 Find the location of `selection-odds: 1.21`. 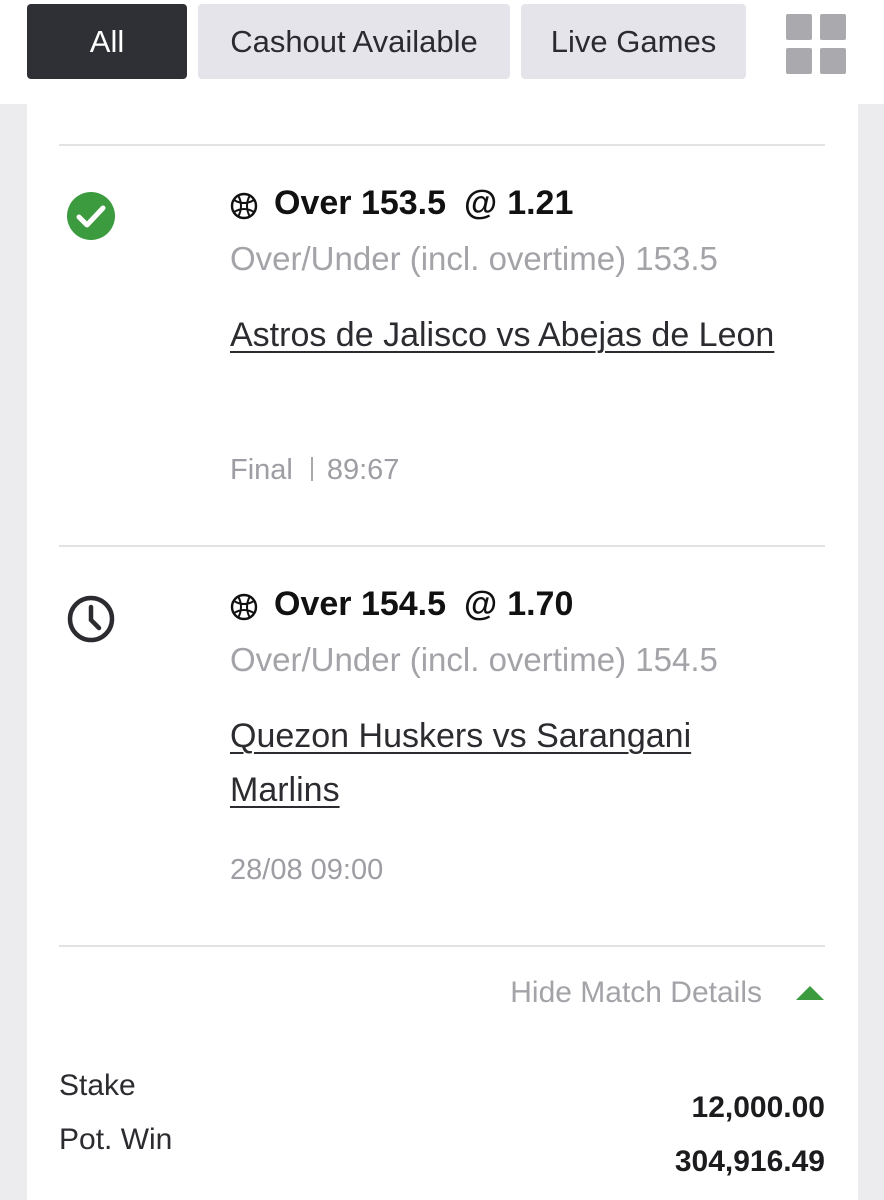

selection-odds: 1.21 is located at coordinates (540, 203).